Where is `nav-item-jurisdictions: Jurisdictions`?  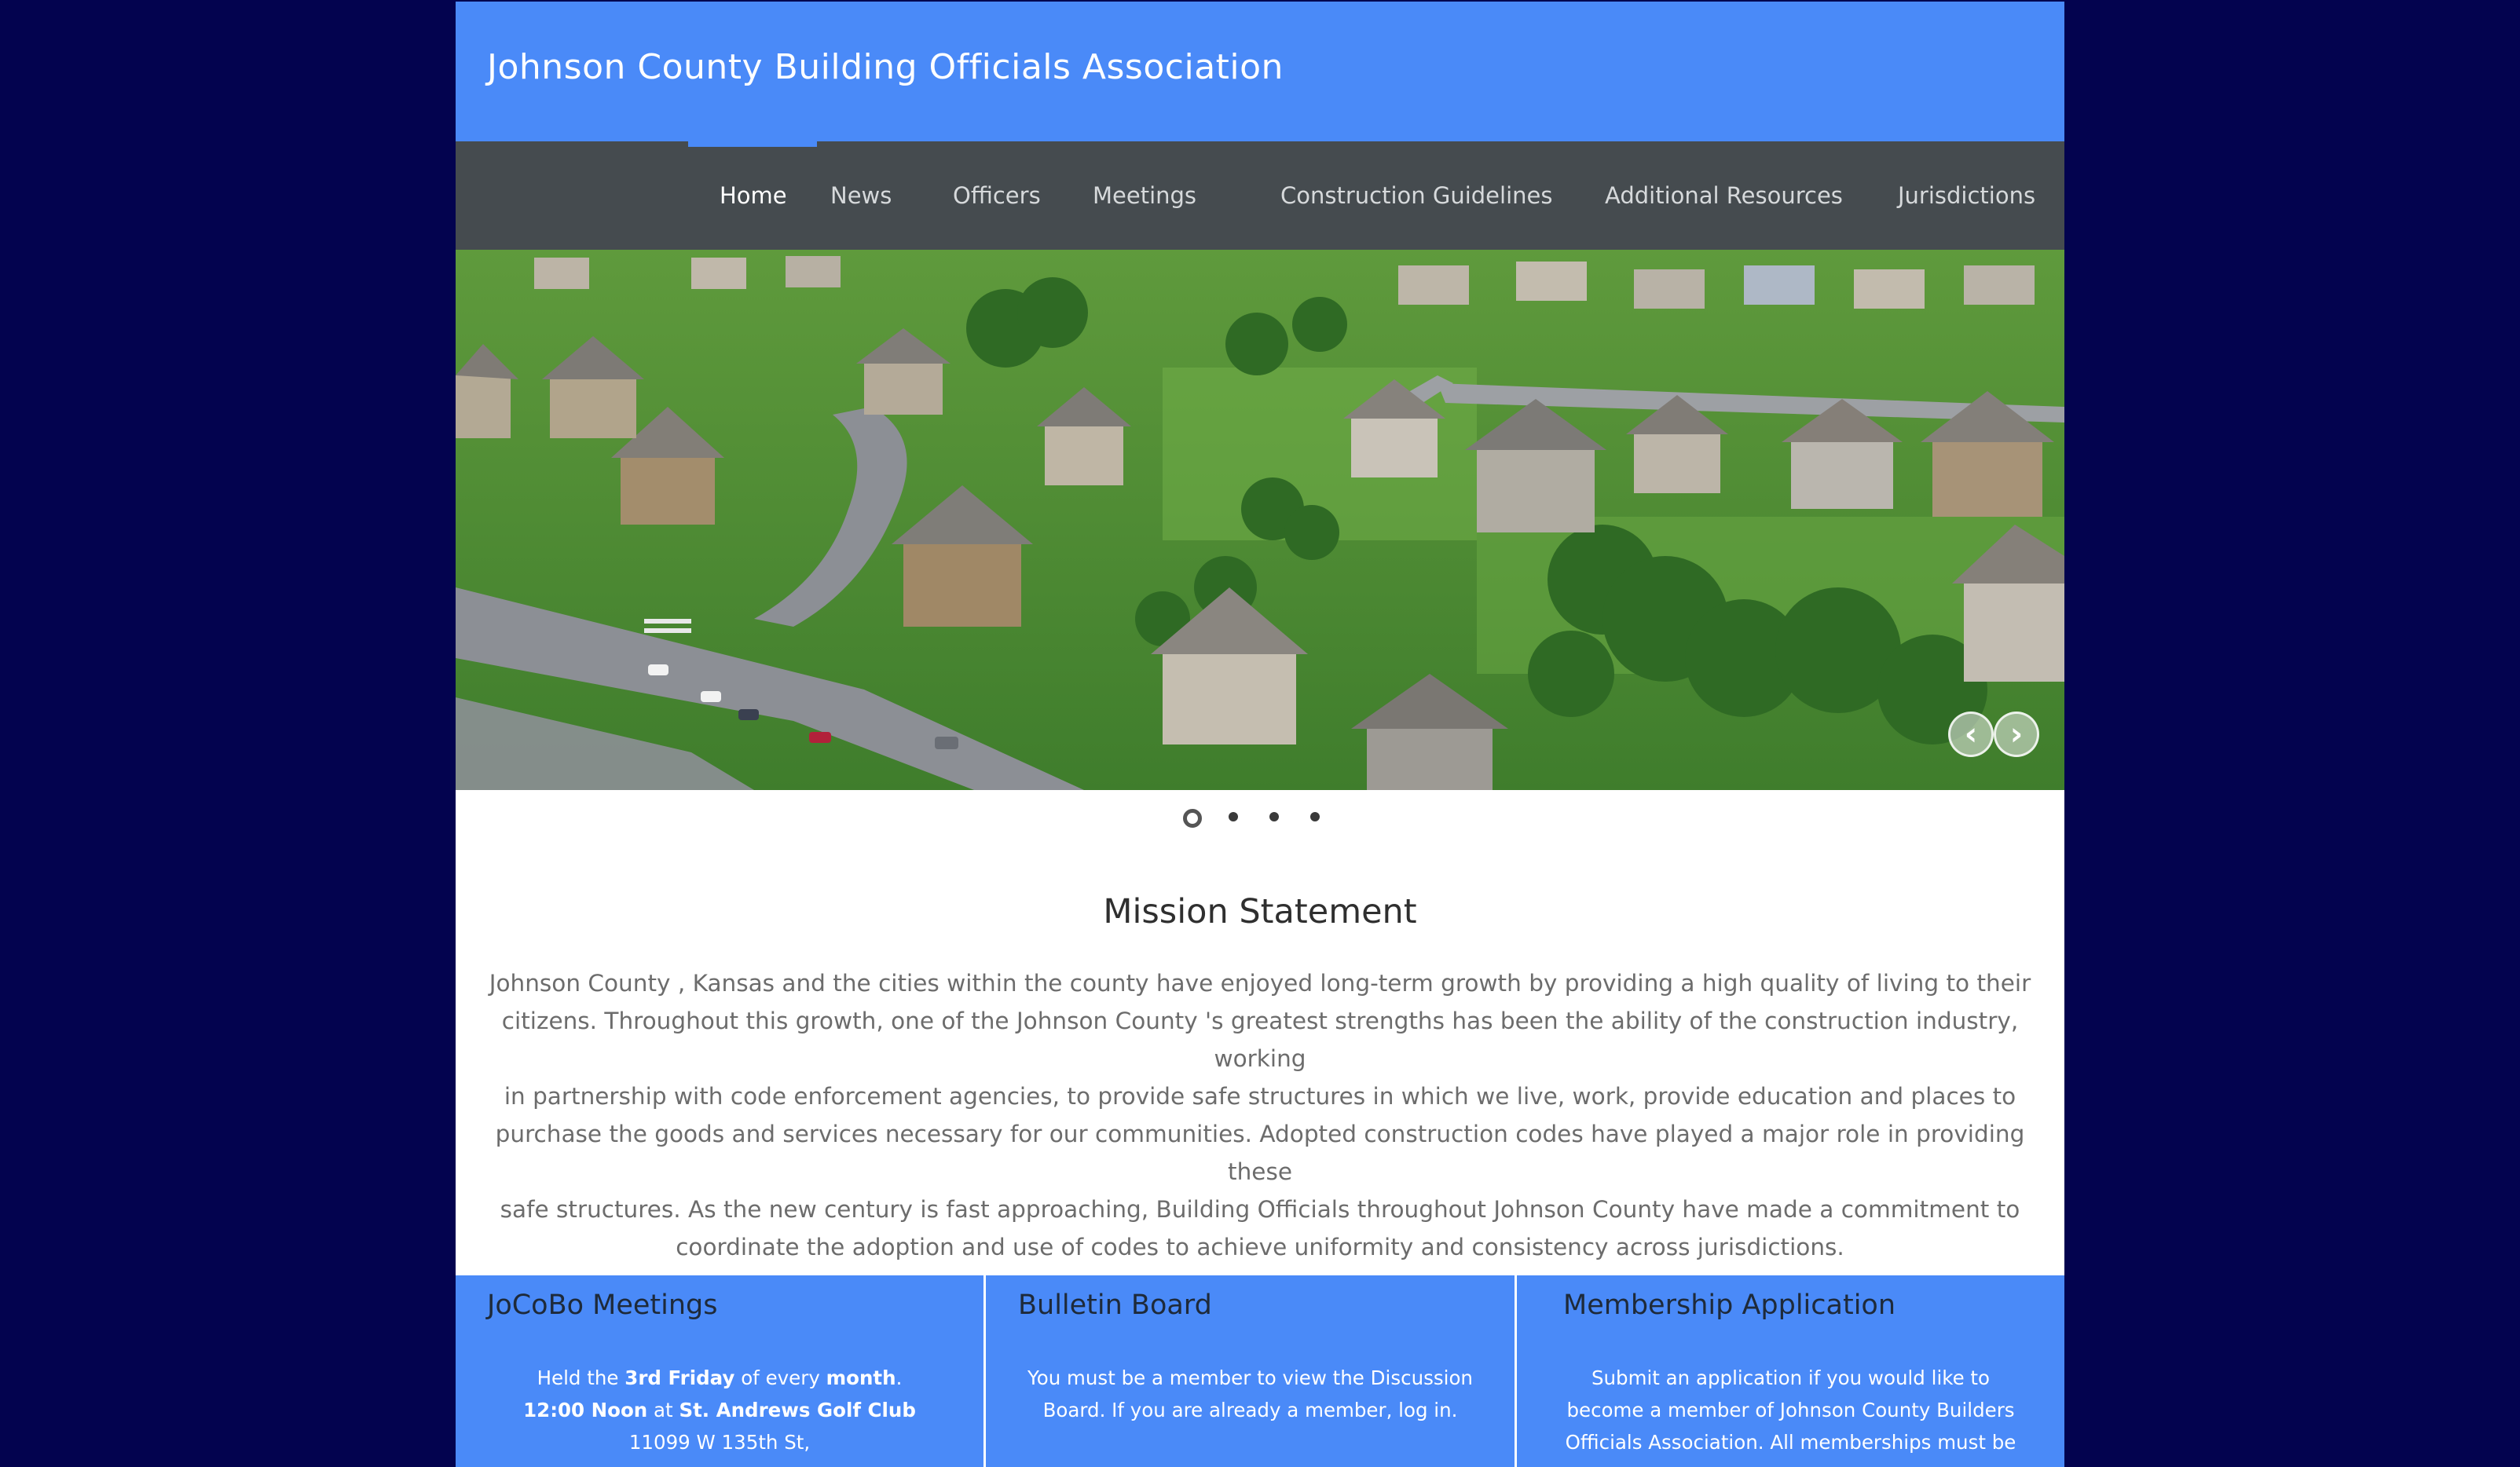
nav-item-jurisdictions: Jurisdictions is located at coordinates (1966, 196).